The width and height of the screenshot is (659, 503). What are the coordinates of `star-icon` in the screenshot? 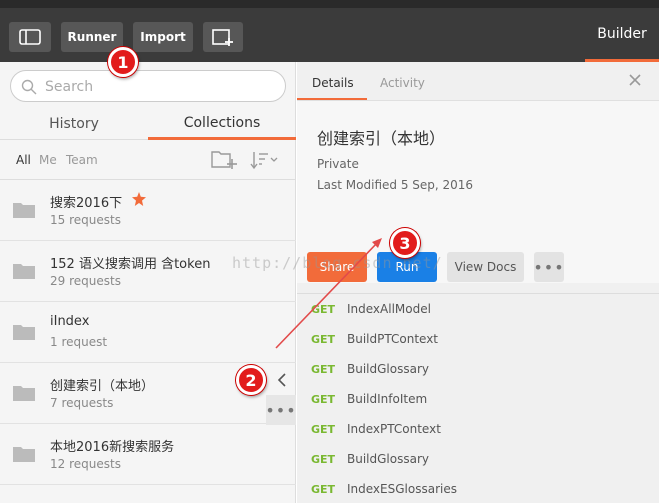 It's located at (139, 199).